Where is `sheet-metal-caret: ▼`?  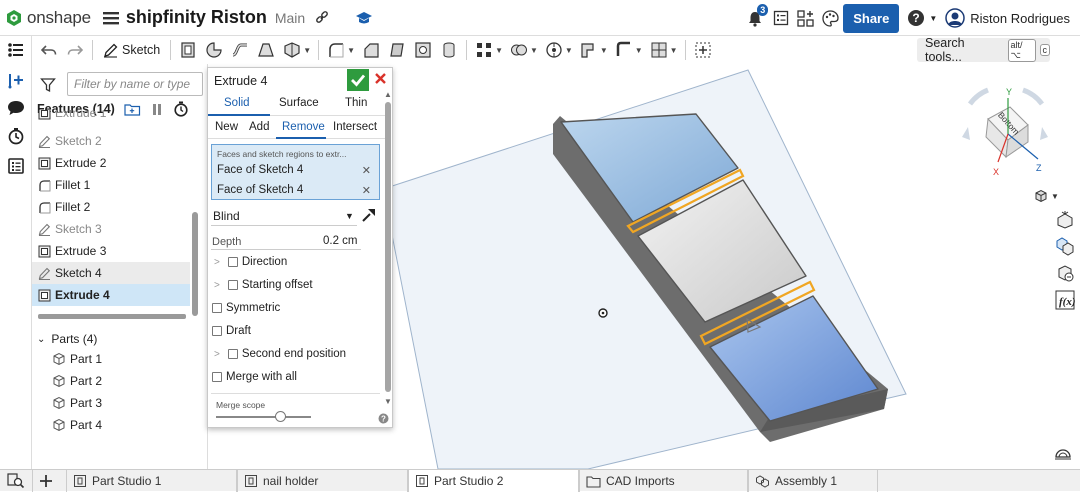
sheet-metal-caret: ▼ is located at coordinates (639, 50).